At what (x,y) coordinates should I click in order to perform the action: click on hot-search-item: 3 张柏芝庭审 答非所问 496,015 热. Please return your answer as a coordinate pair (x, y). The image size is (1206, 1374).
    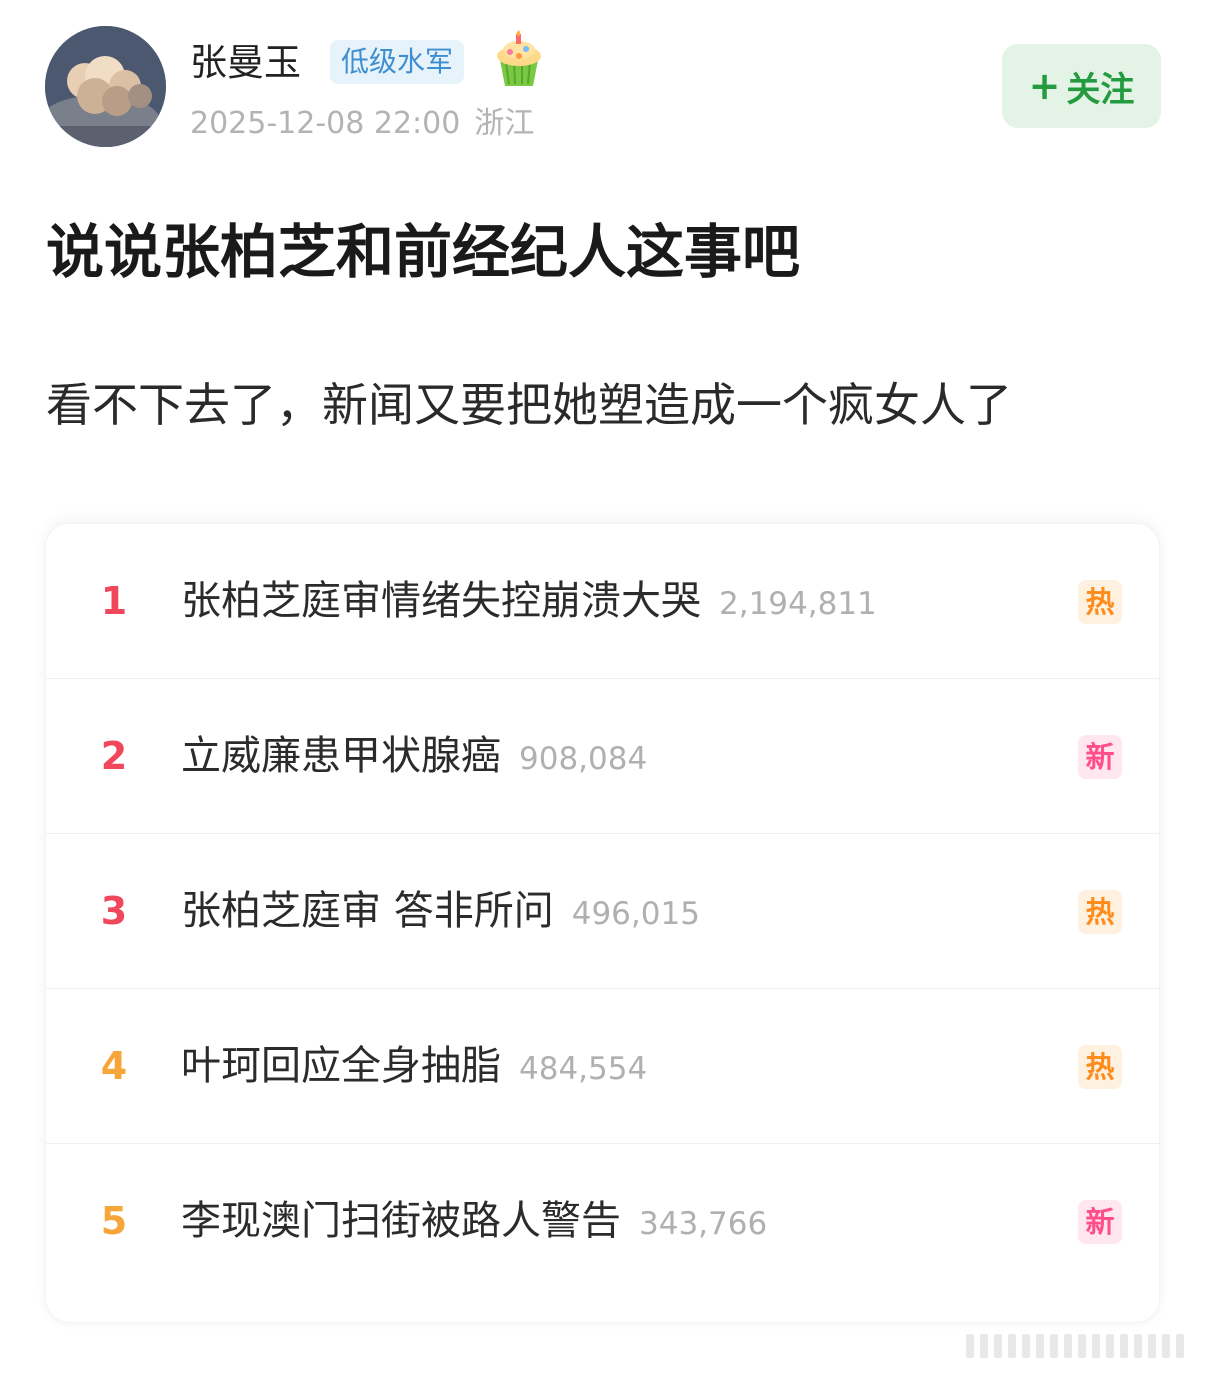
    Looking at the image, I should click on (603, 911).